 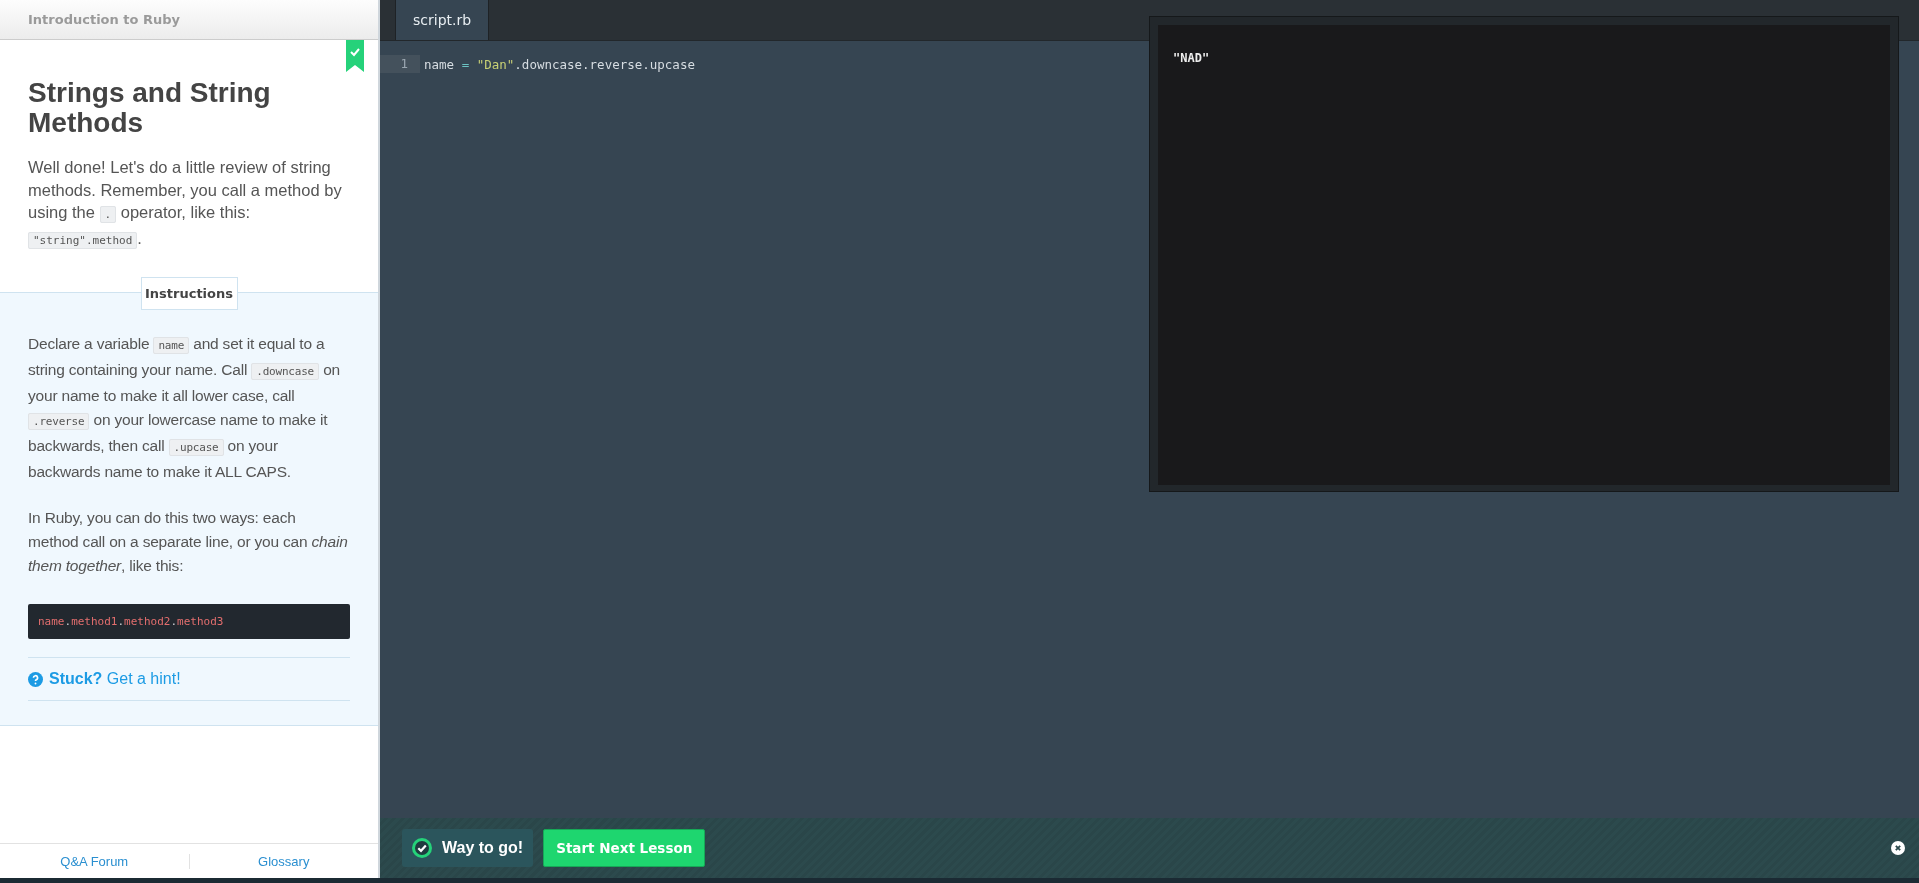 What do you see at coordinates (283, 861) in the screenshot?
I see `footer-link: Glossary` at bounding box center [283, 861].